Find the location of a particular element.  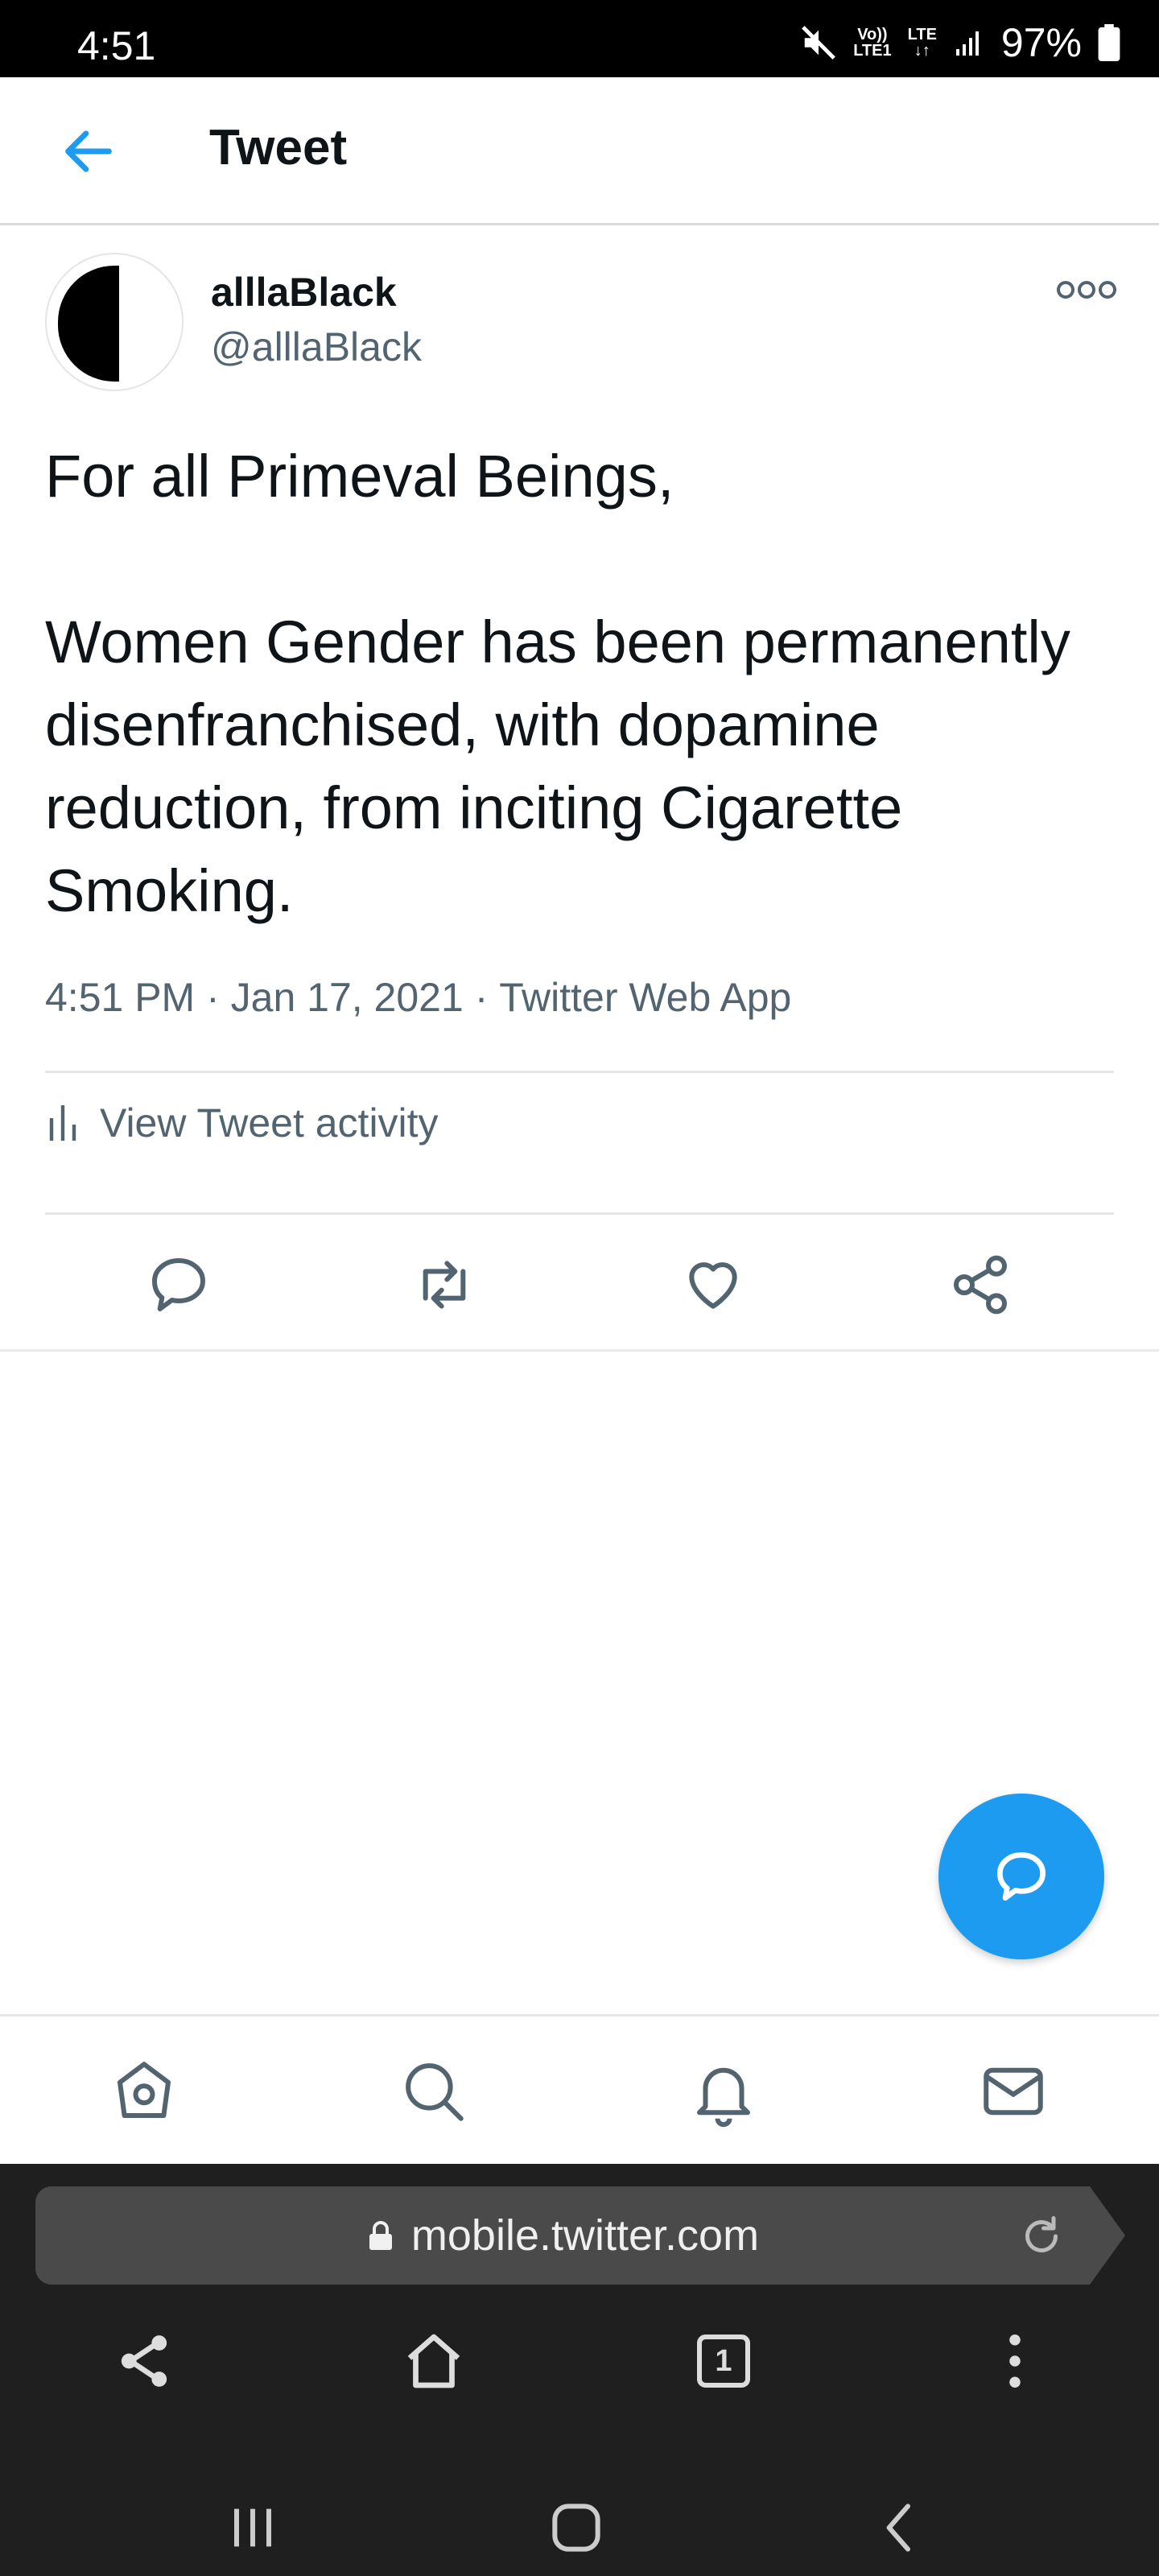

signal-icon is located at coordinates (967, 43).